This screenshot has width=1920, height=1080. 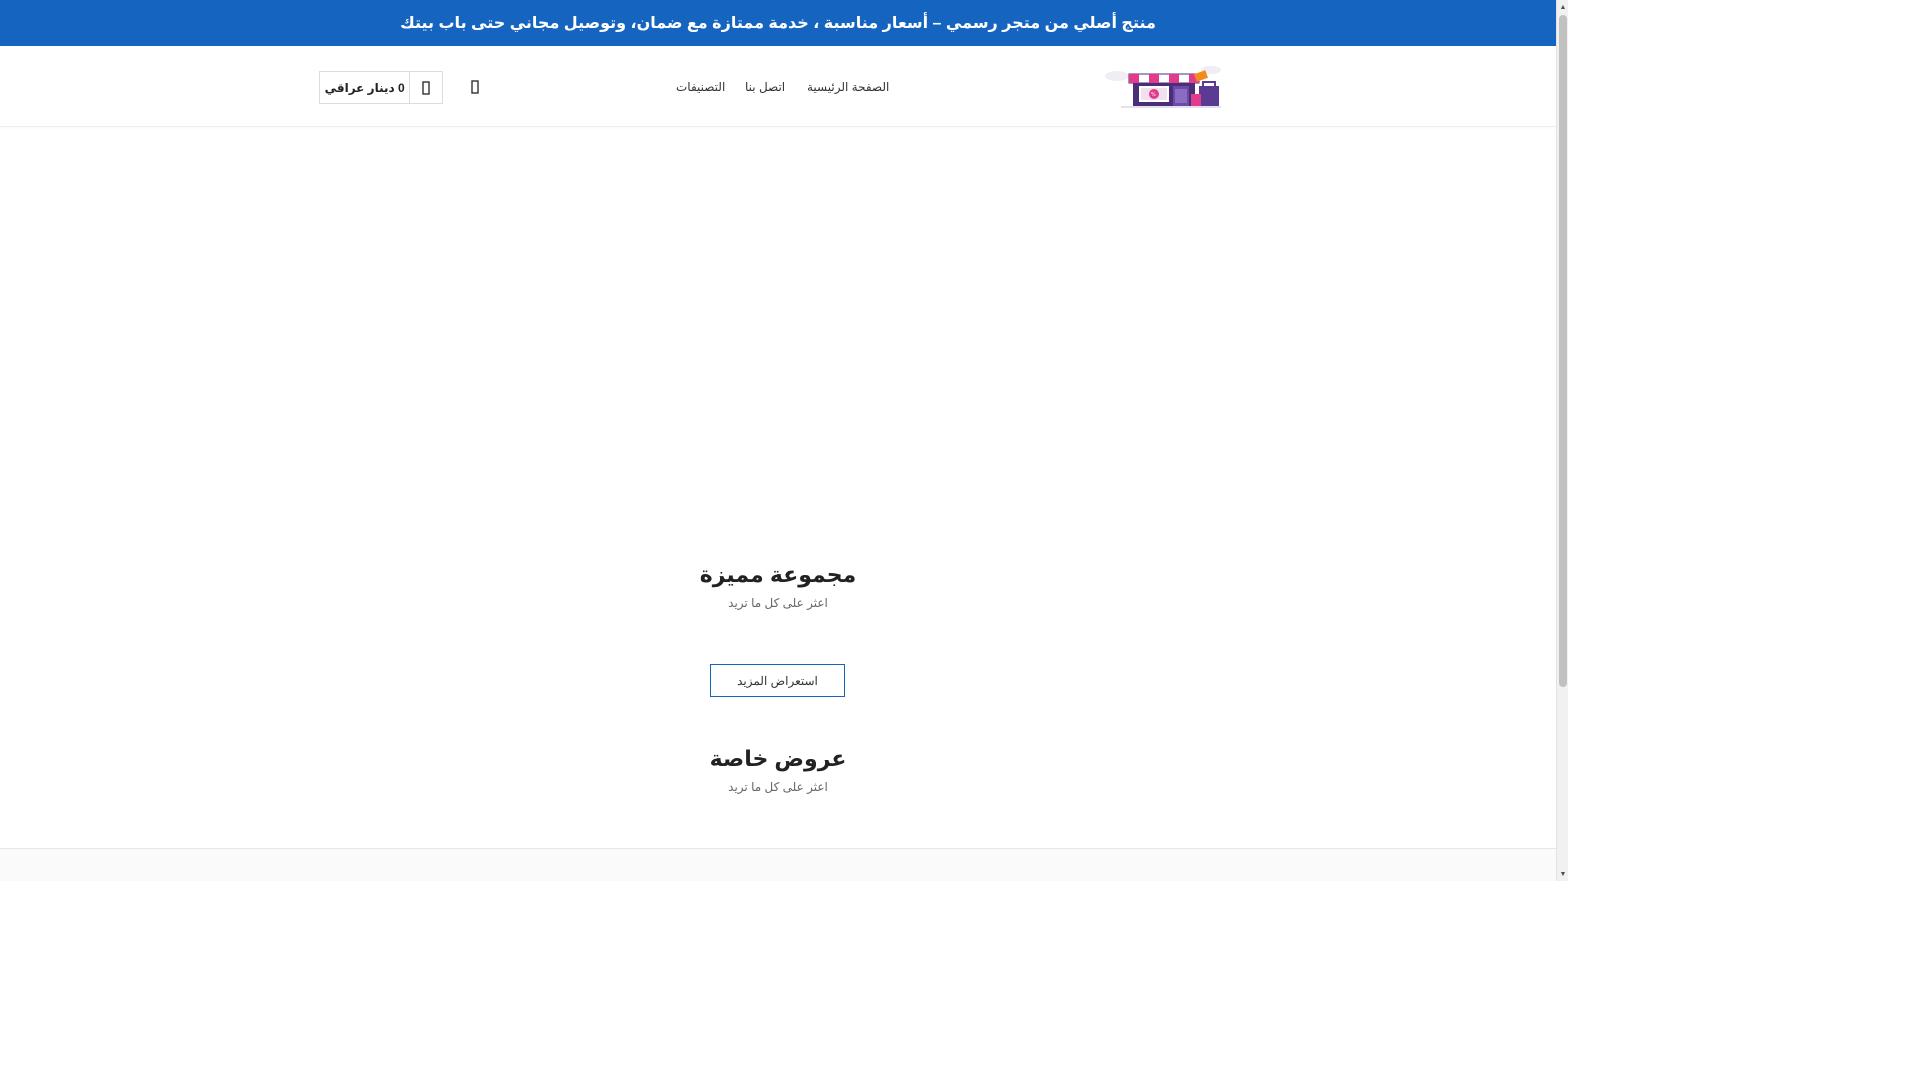 What do you see at coordinates (364, 87) in the screenshot?
I see `cart-total: 0 دينار عراقي` at bounding box center [364, 87].